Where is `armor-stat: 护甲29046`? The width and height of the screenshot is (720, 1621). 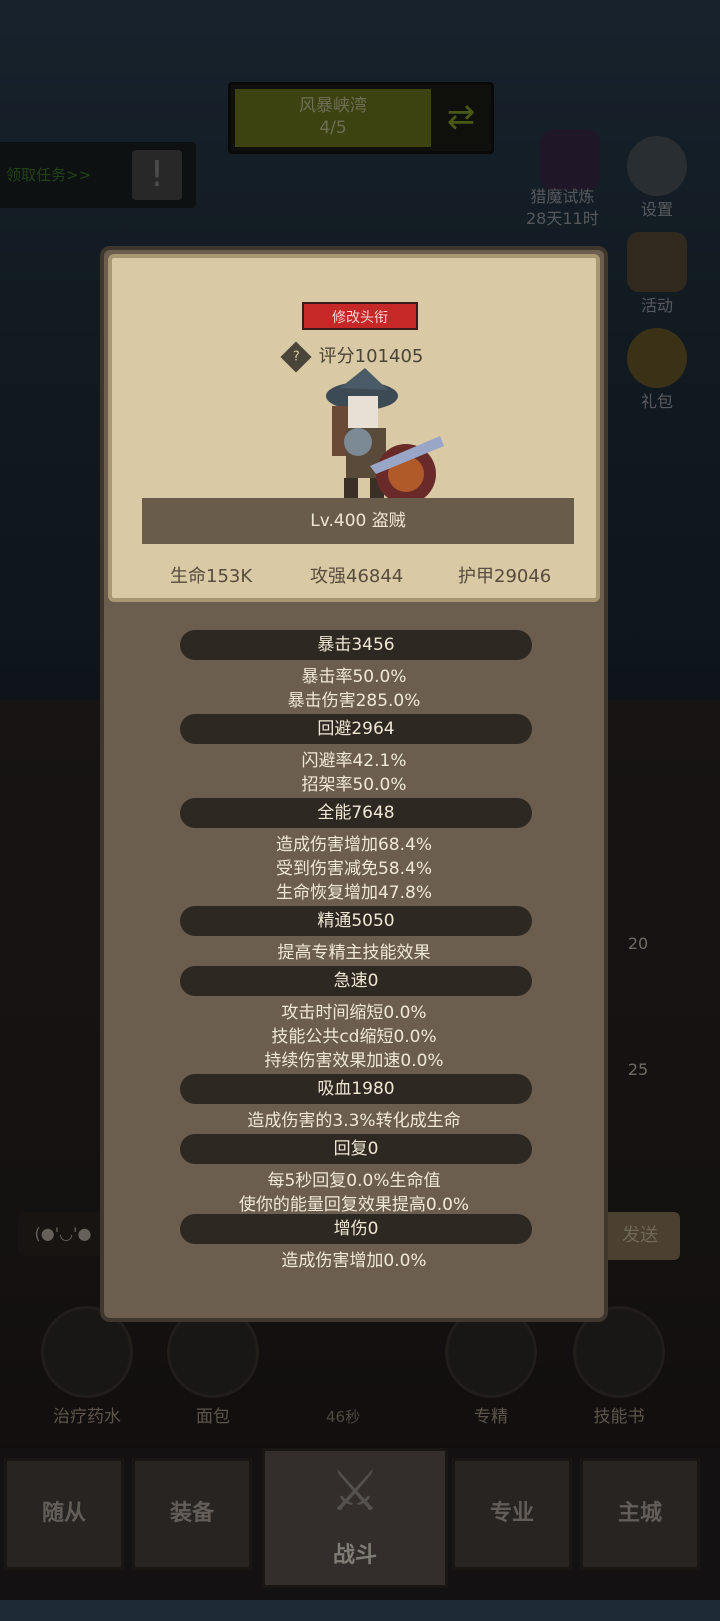
armor-stat: 护甲29046 is located at coordinates (505, 576).